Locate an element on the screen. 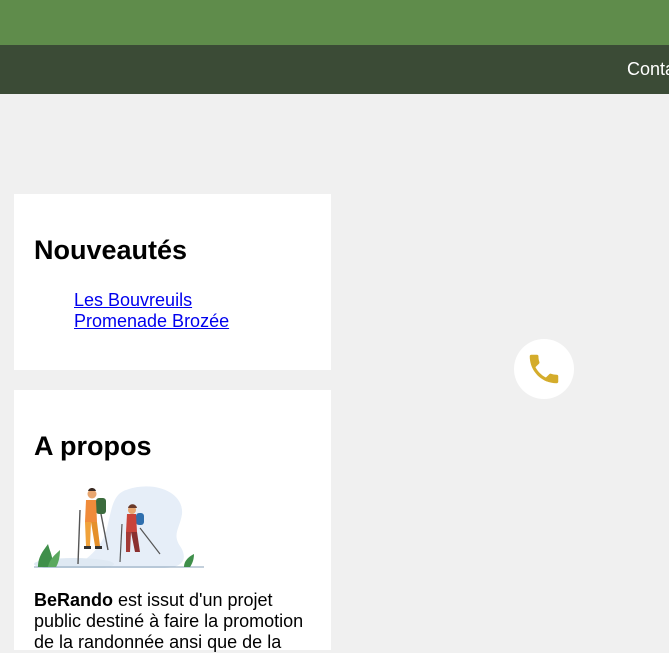 The height and width of the screenshot is (653, 669). news-item: Promenade Brozée is located at coordinates (151, 321).